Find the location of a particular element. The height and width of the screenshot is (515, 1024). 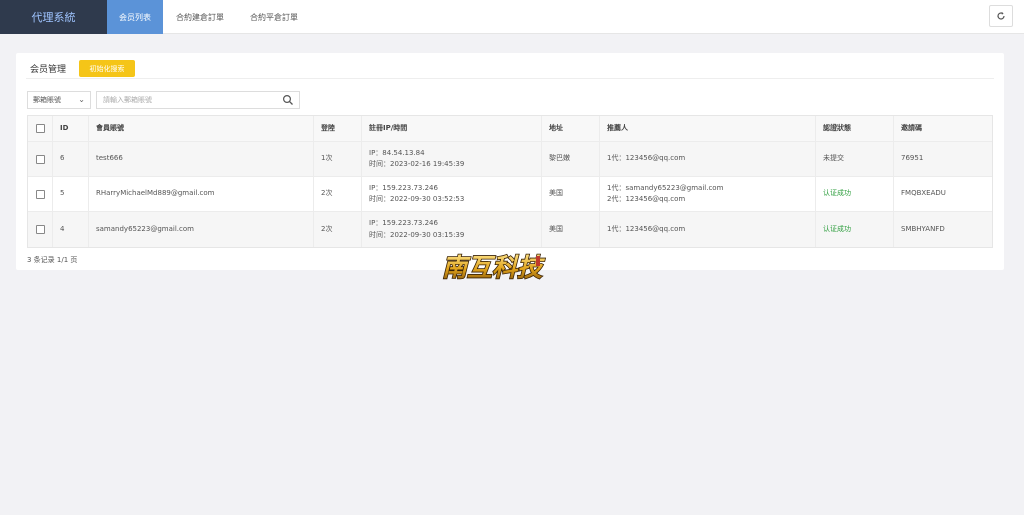

cell-invite-code: 76951 is located at coordinates (943, 159).